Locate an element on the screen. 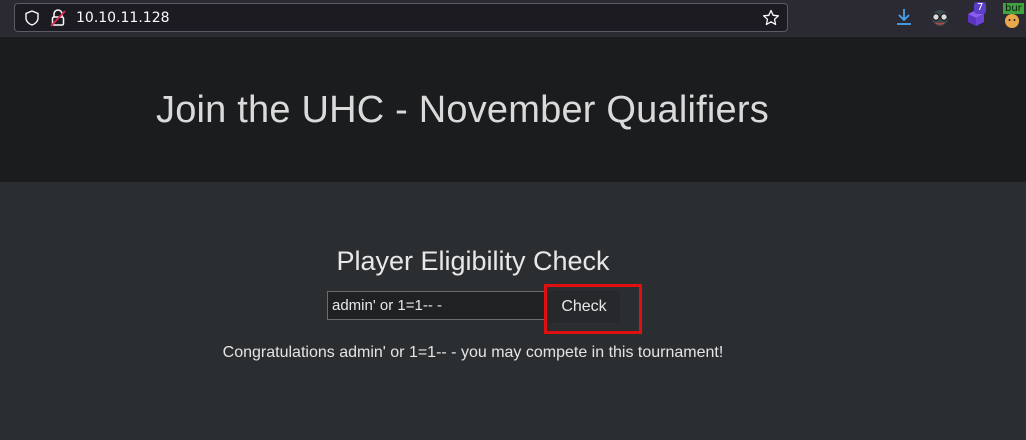 The height and width of the screenshot is (440, 1026). browser-toolbar: 10.10.11.128 7 bur is located at coordinates (513, 18).